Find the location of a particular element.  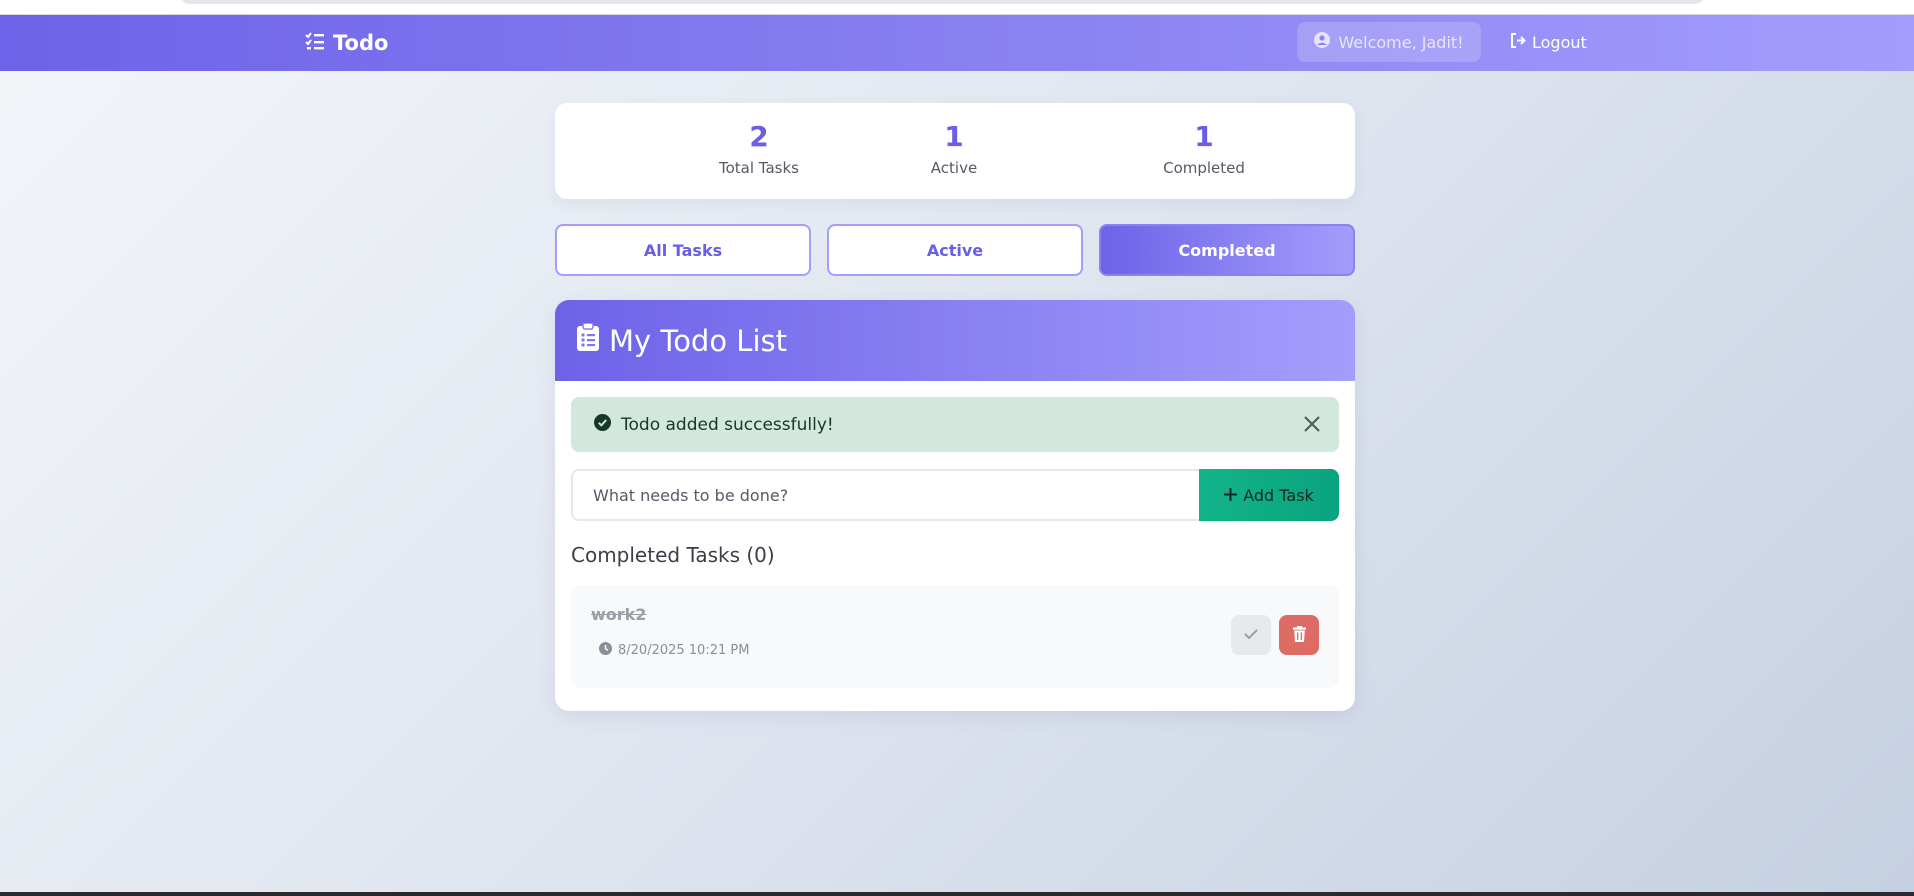

stat-completed-label: Completed is located at coordinates (1204, 168).